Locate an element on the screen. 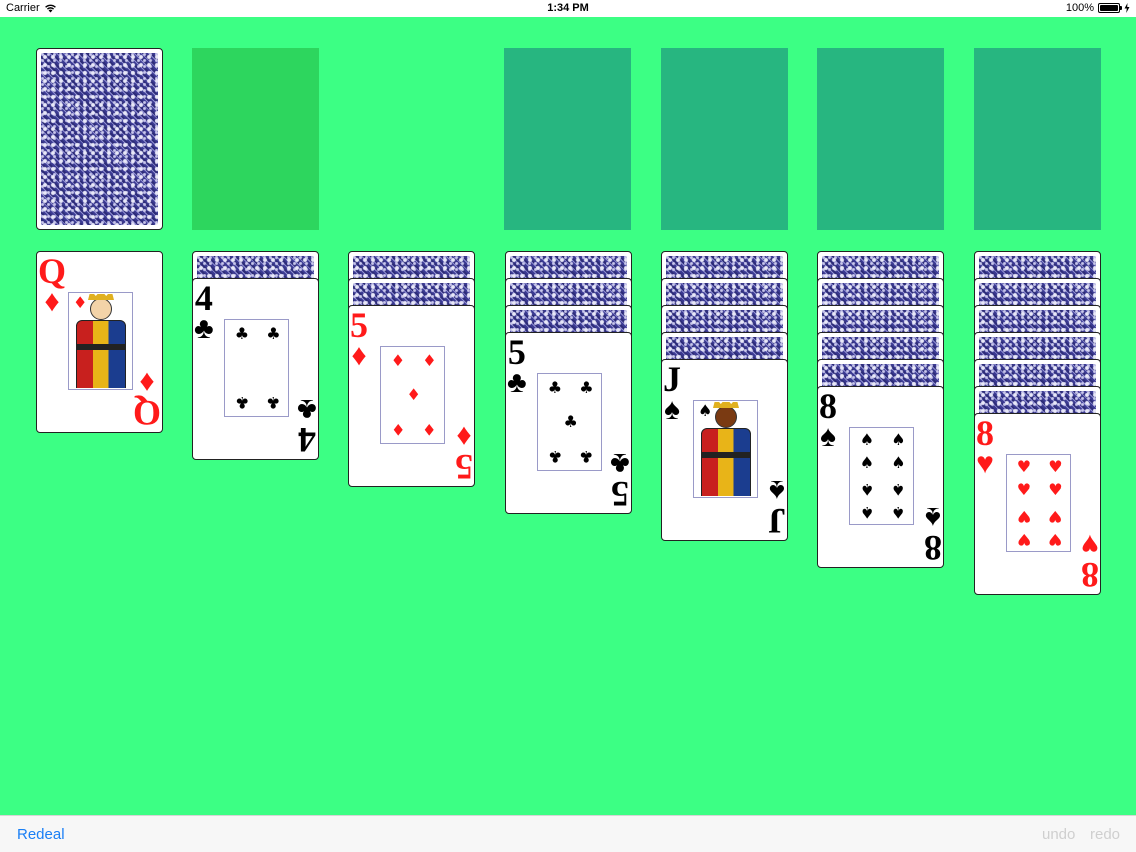  card-index-top: 5 ♣ is located at coordinates (517, 366).